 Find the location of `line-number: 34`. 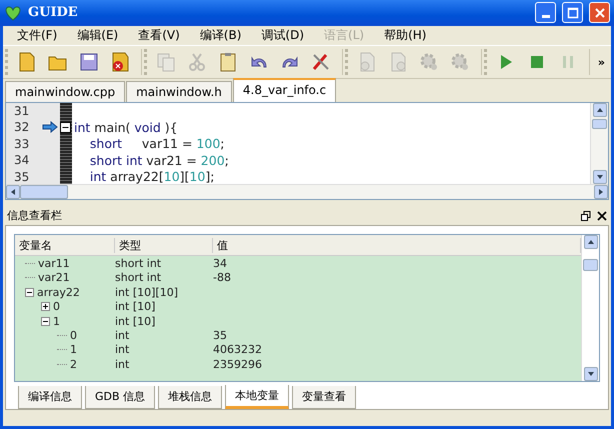

line-number: 34 is located at coordinates (21, 160).